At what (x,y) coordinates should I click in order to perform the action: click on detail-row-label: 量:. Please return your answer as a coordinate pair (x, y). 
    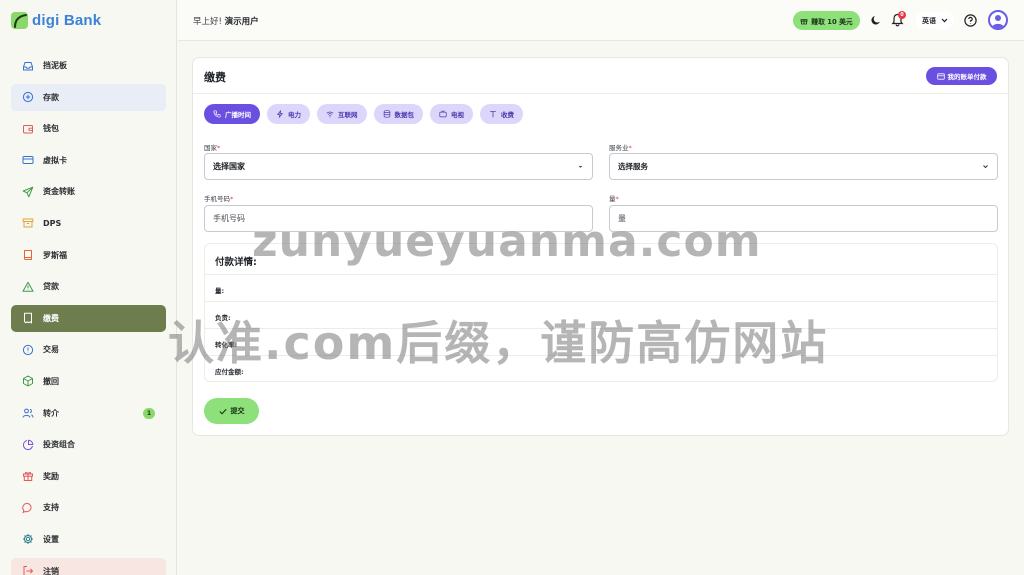
    Looking at the image, I should click on (220, 291).